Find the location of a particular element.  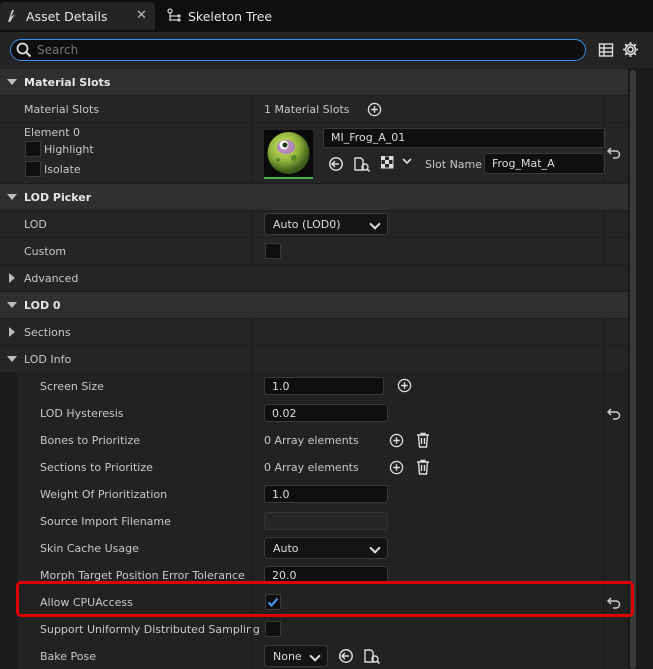

tab-skeleton-tree-label: Skeleton Tree is located at coordinates (230, 16).